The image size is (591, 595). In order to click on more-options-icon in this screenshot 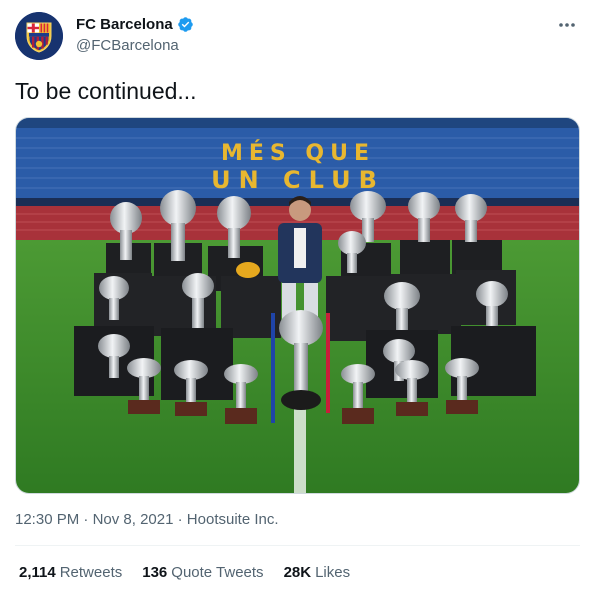, I will do `click(567, 25)`.